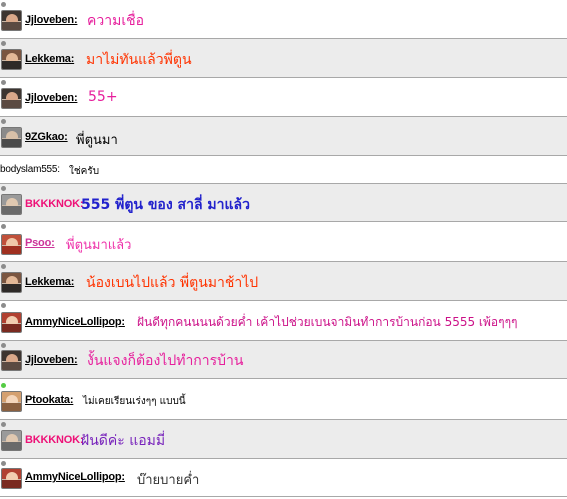  I want to click on online-status-dot, so click(3, 385).